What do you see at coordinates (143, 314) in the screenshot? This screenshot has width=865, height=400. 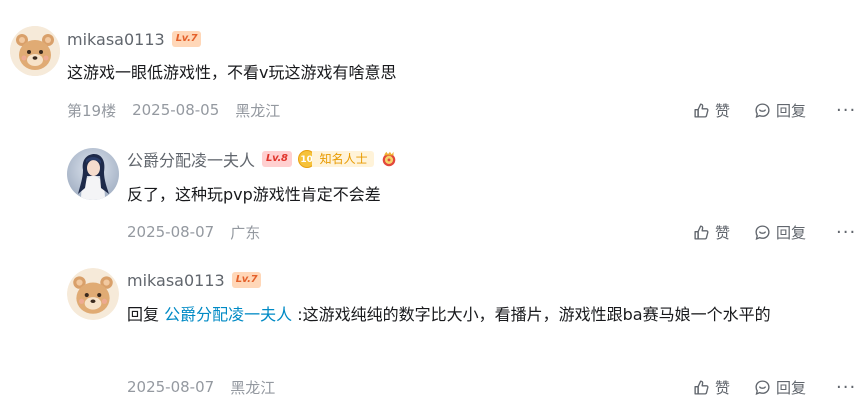 I see `reply-prefix: 回复` at bounding box center [143, 314].